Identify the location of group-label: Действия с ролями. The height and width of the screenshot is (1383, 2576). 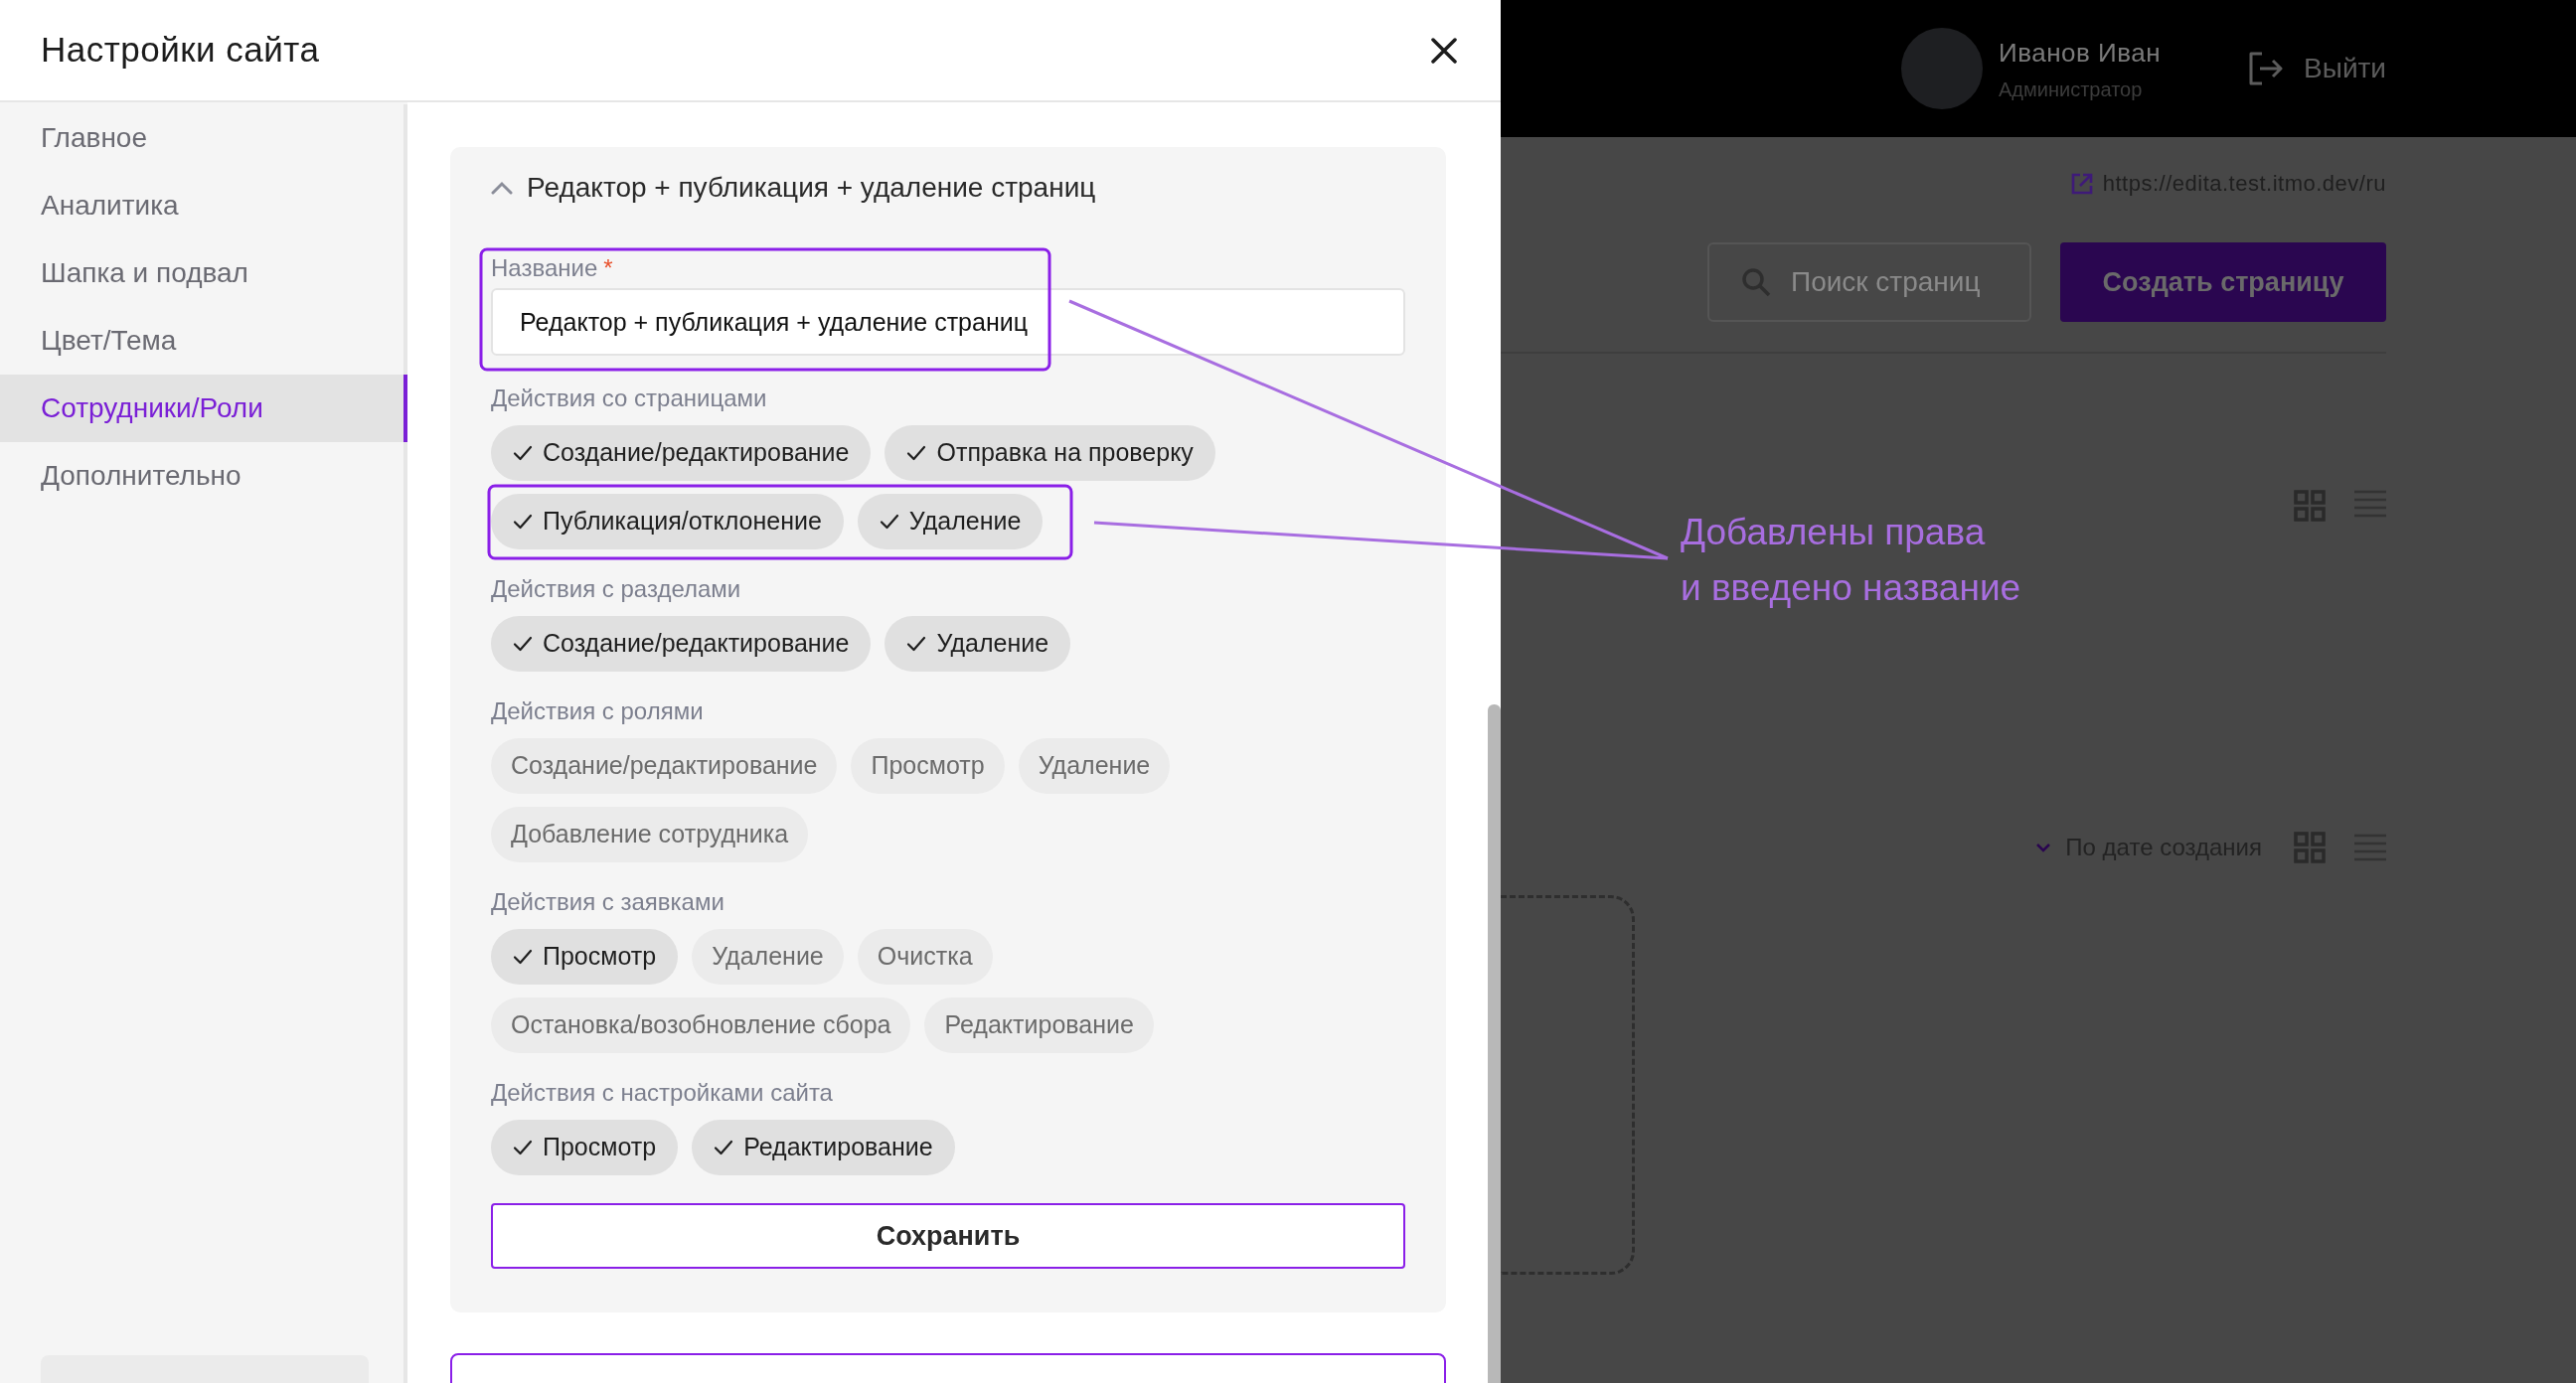
(598, 711).